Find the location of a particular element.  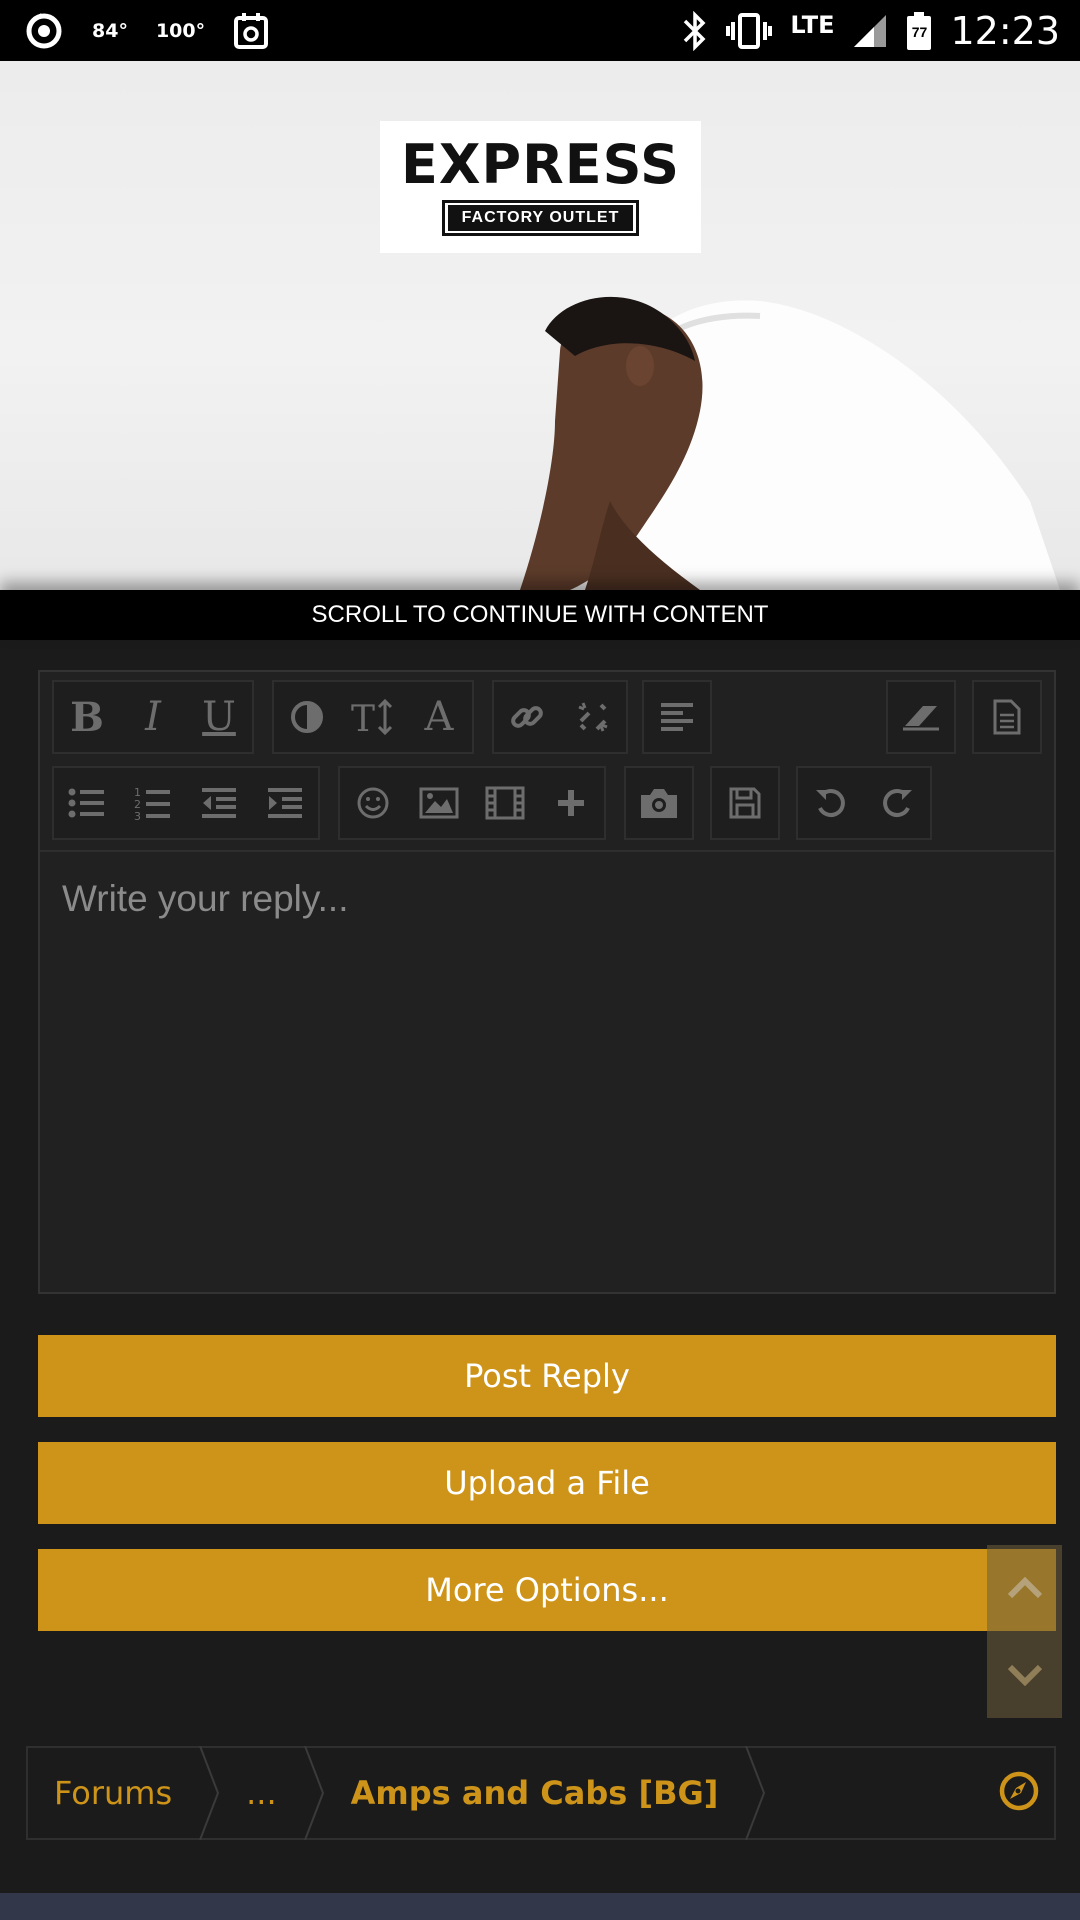

save-group is located at coordinates (745, 803).